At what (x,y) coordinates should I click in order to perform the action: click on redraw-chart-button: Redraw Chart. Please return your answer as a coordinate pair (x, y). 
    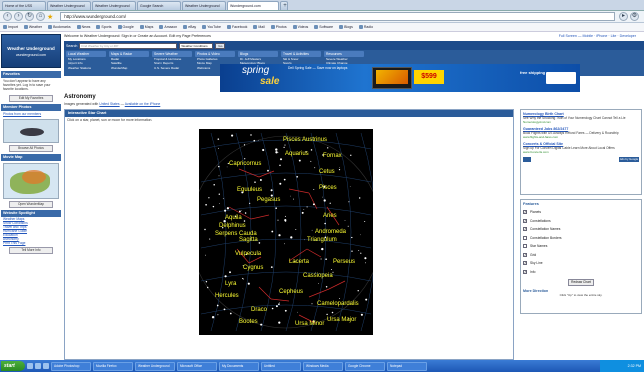
    Looking at the image, I should click on (581, 282).